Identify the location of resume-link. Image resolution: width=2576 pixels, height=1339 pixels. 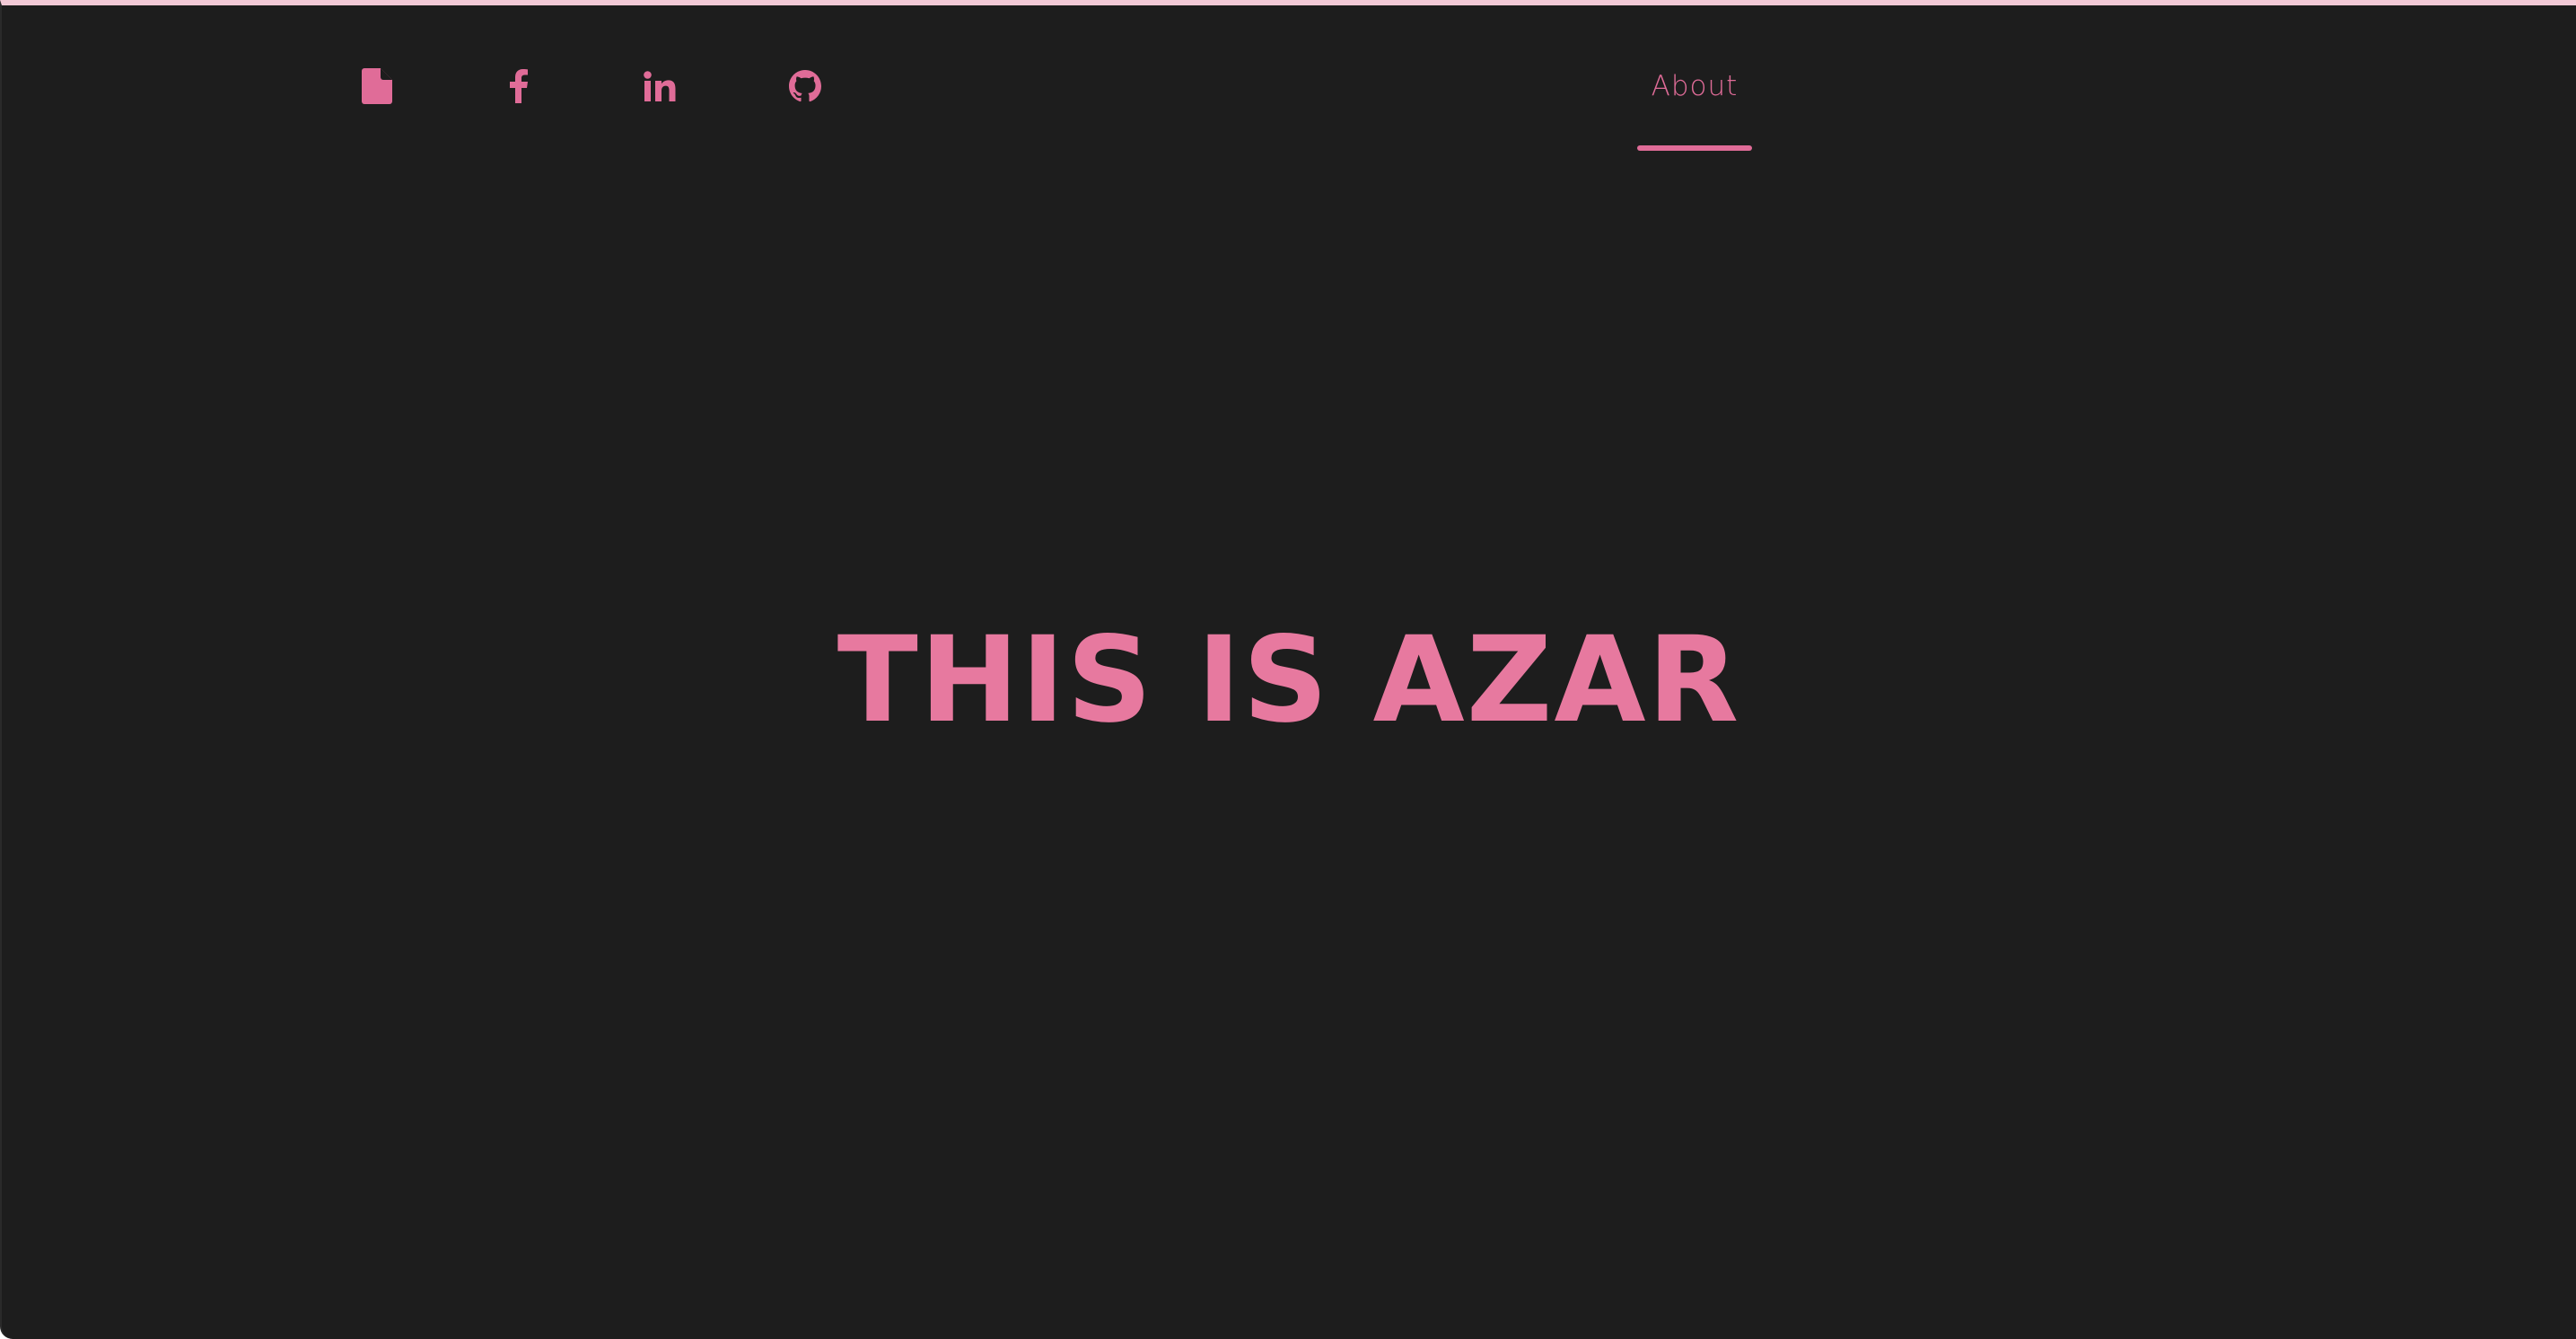
(377, 86).